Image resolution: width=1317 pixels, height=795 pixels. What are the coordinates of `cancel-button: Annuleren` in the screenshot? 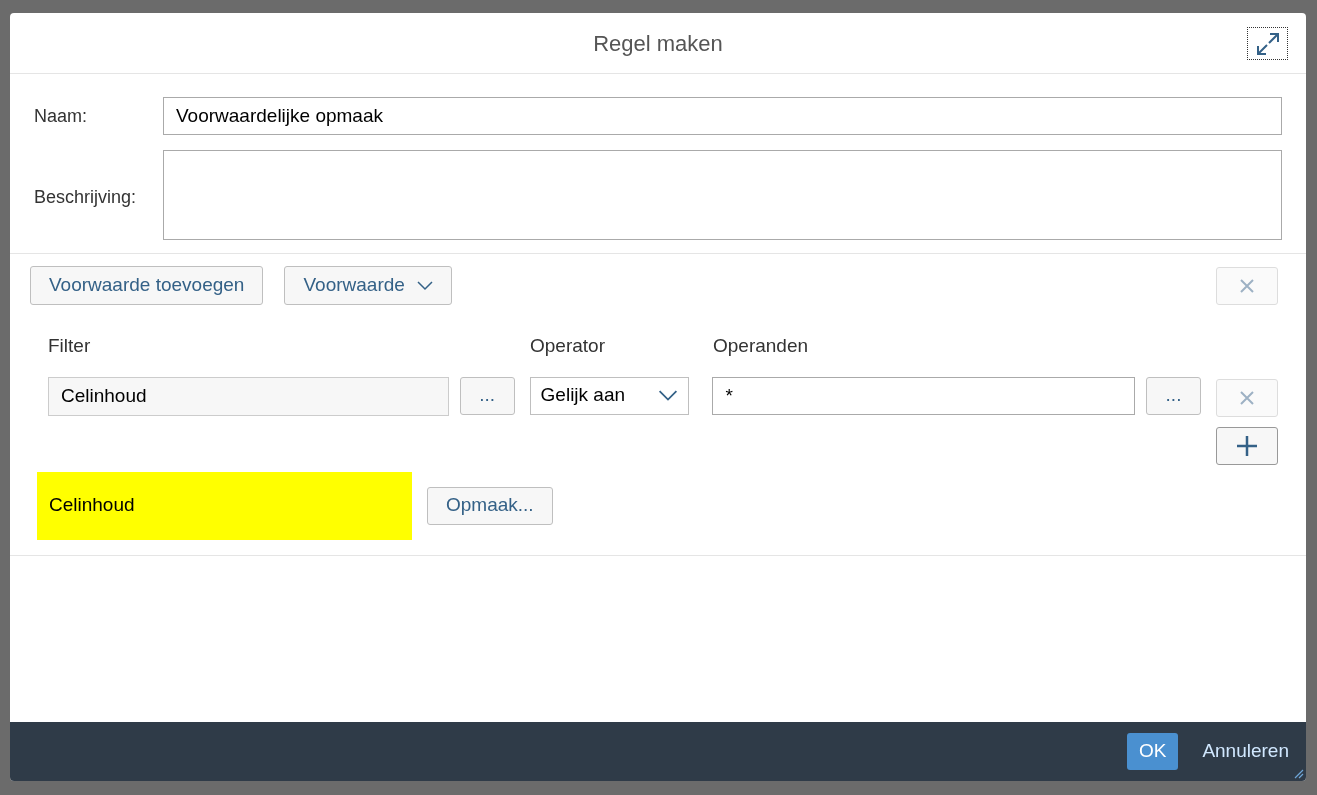 It's located at (1245, 751).